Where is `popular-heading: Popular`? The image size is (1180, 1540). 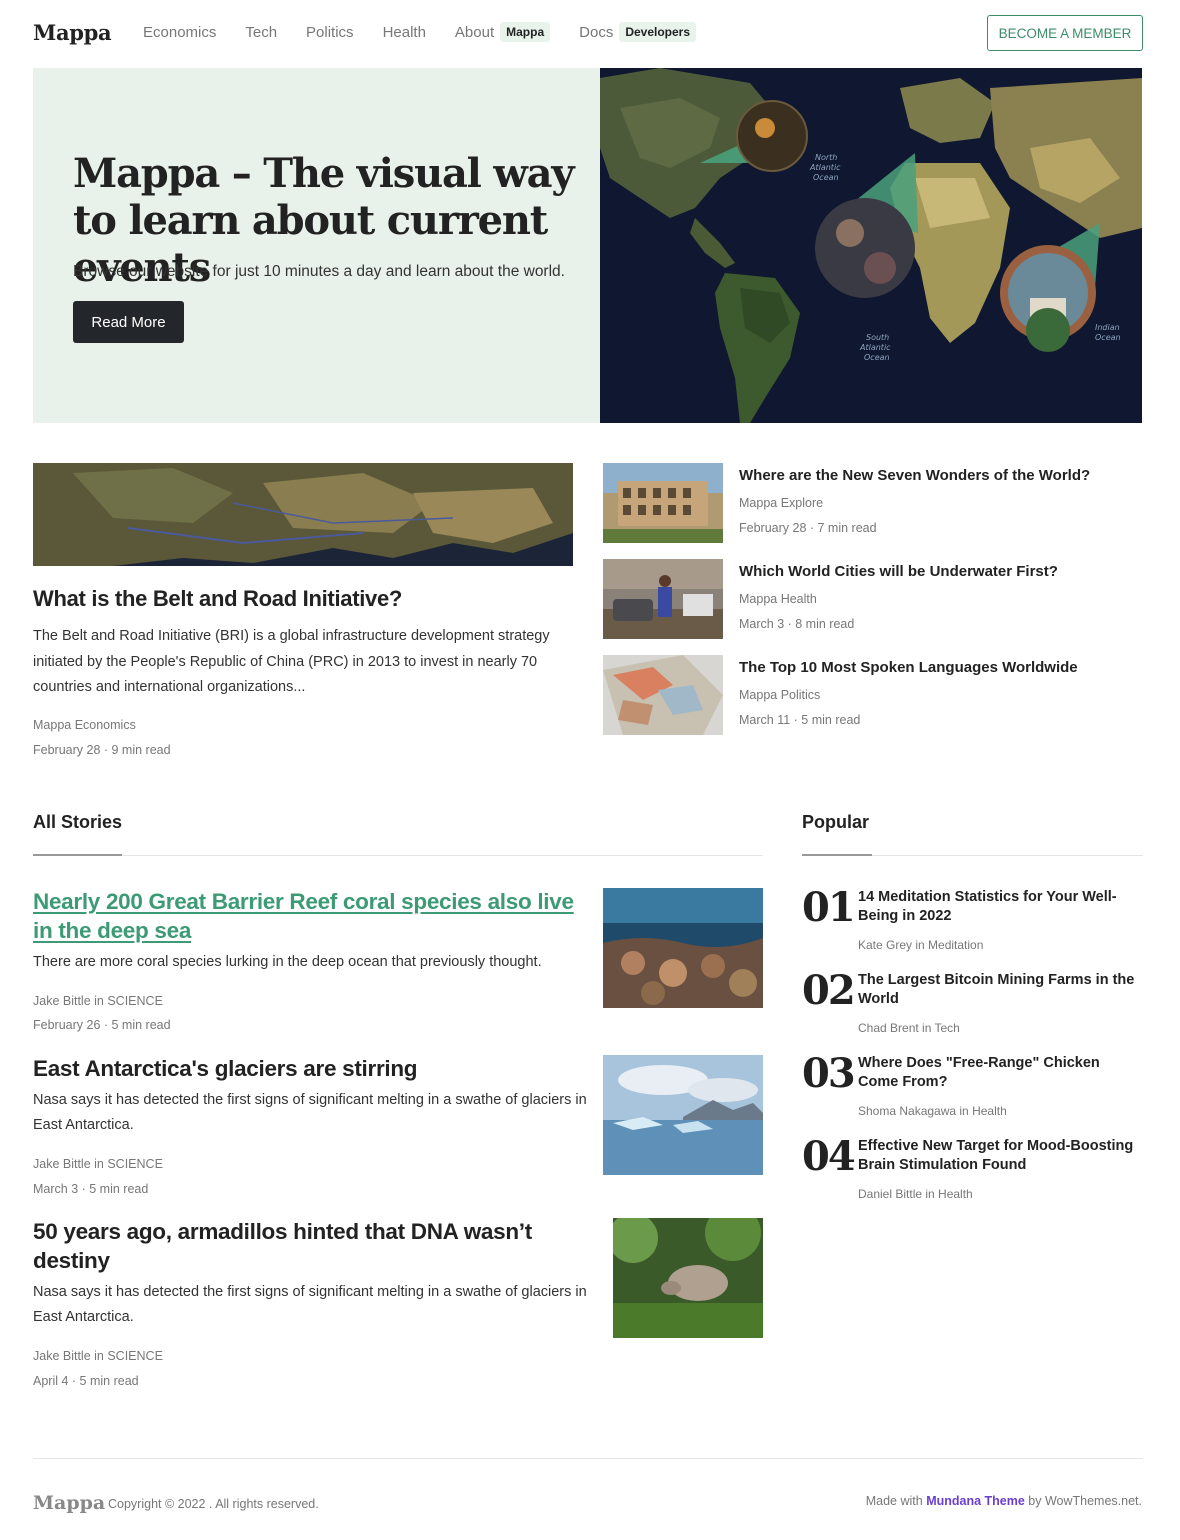
popular-heading: Popular is located at coordinates (836, 822).